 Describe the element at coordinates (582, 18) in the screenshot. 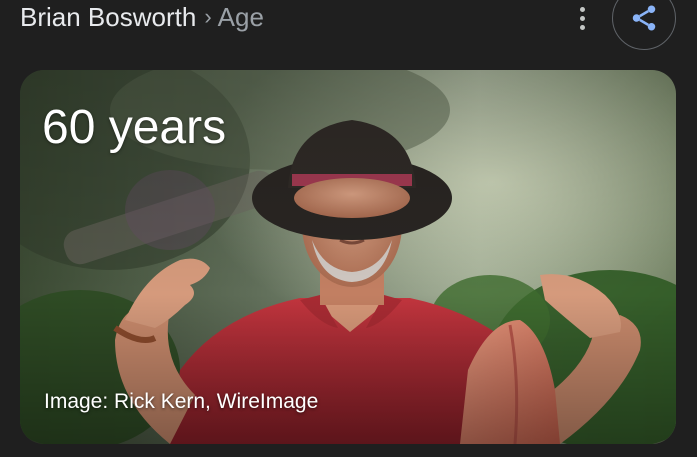

I see `more-options-button` at that location.